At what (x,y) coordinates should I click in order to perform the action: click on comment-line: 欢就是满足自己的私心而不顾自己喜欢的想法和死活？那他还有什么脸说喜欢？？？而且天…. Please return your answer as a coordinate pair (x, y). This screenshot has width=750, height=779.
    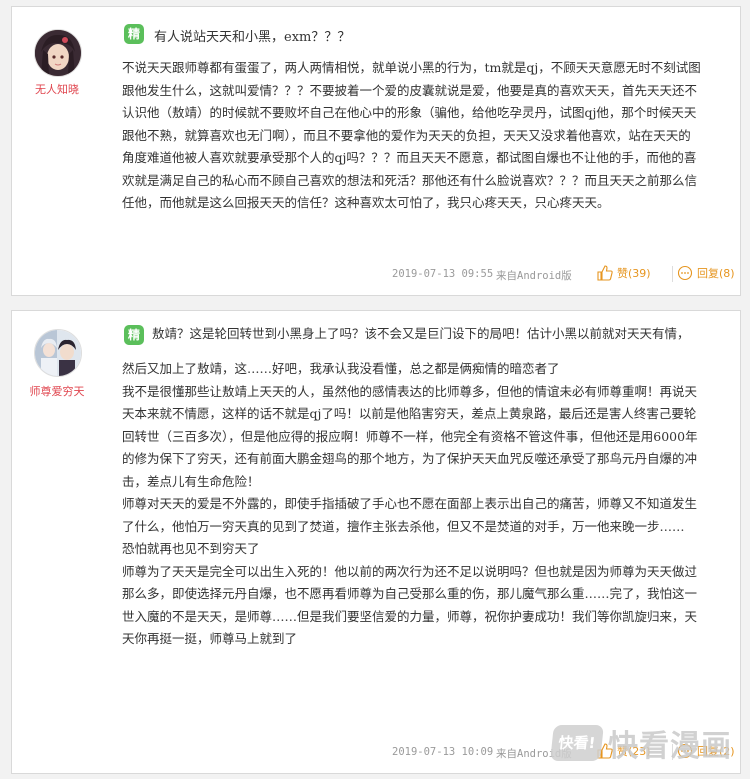
    Looking at the image, I should click on (410, 180).